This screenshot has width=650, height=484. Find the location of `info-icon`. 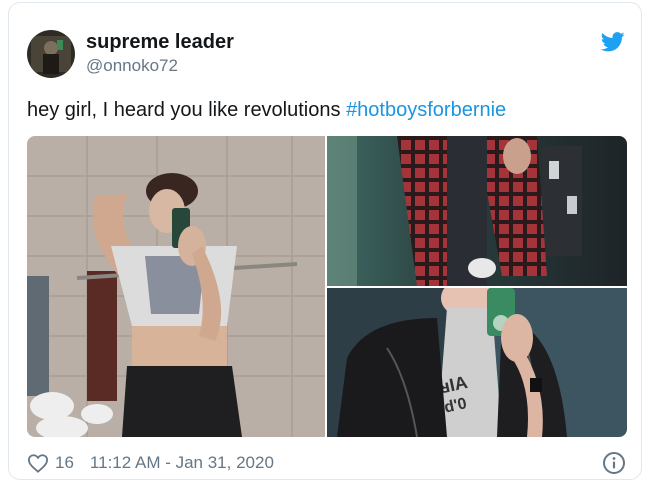

info-icon is located at coordinates (614, 463).